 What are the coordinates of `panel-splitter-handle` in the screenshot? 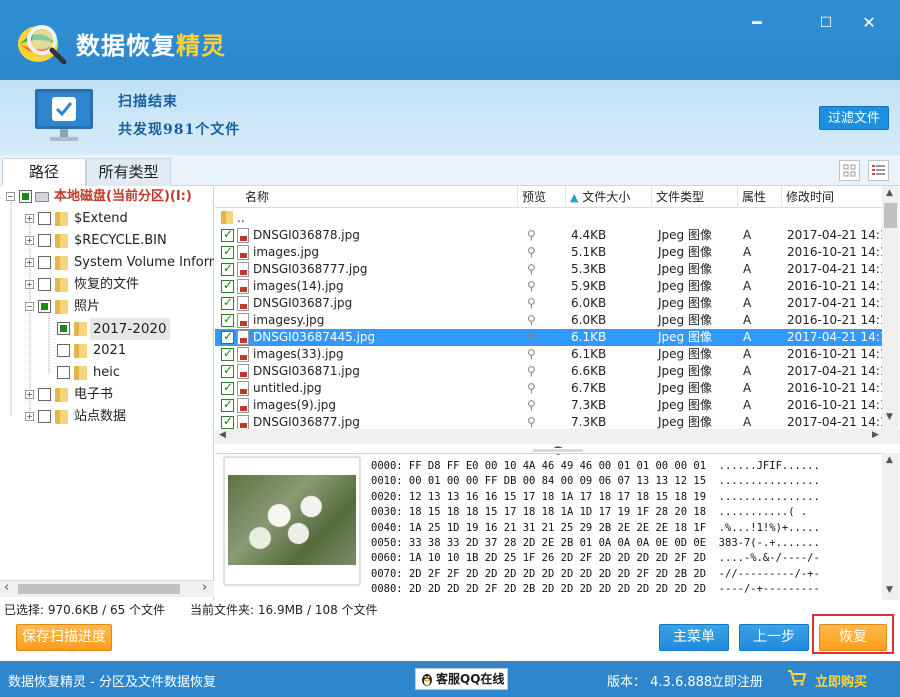 It's located at (558, 449).